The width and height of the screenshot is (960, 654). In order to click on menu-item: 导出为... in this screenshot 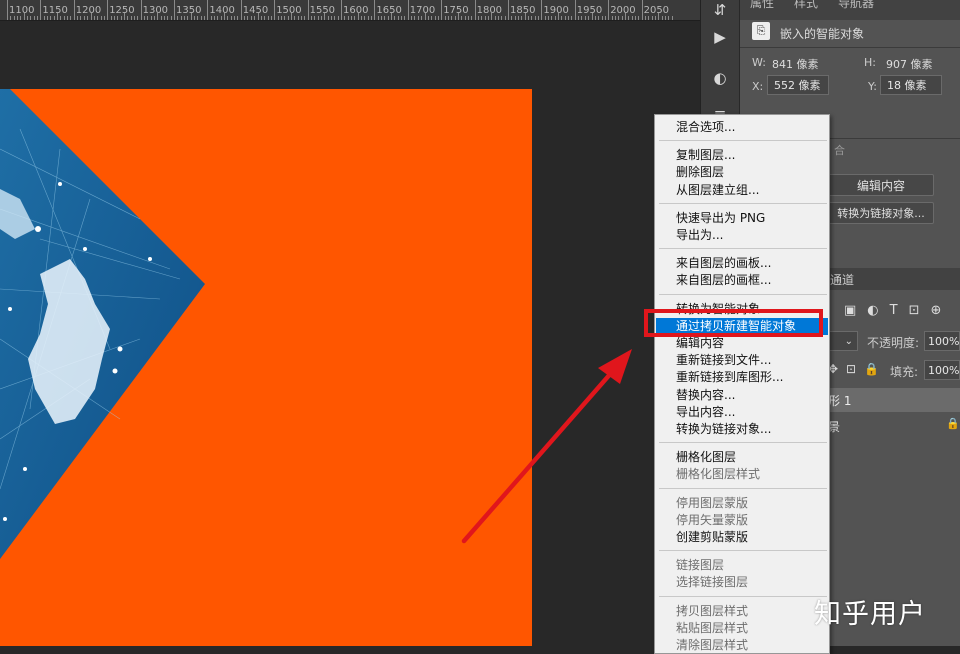, I will do `click(742, 235)`.